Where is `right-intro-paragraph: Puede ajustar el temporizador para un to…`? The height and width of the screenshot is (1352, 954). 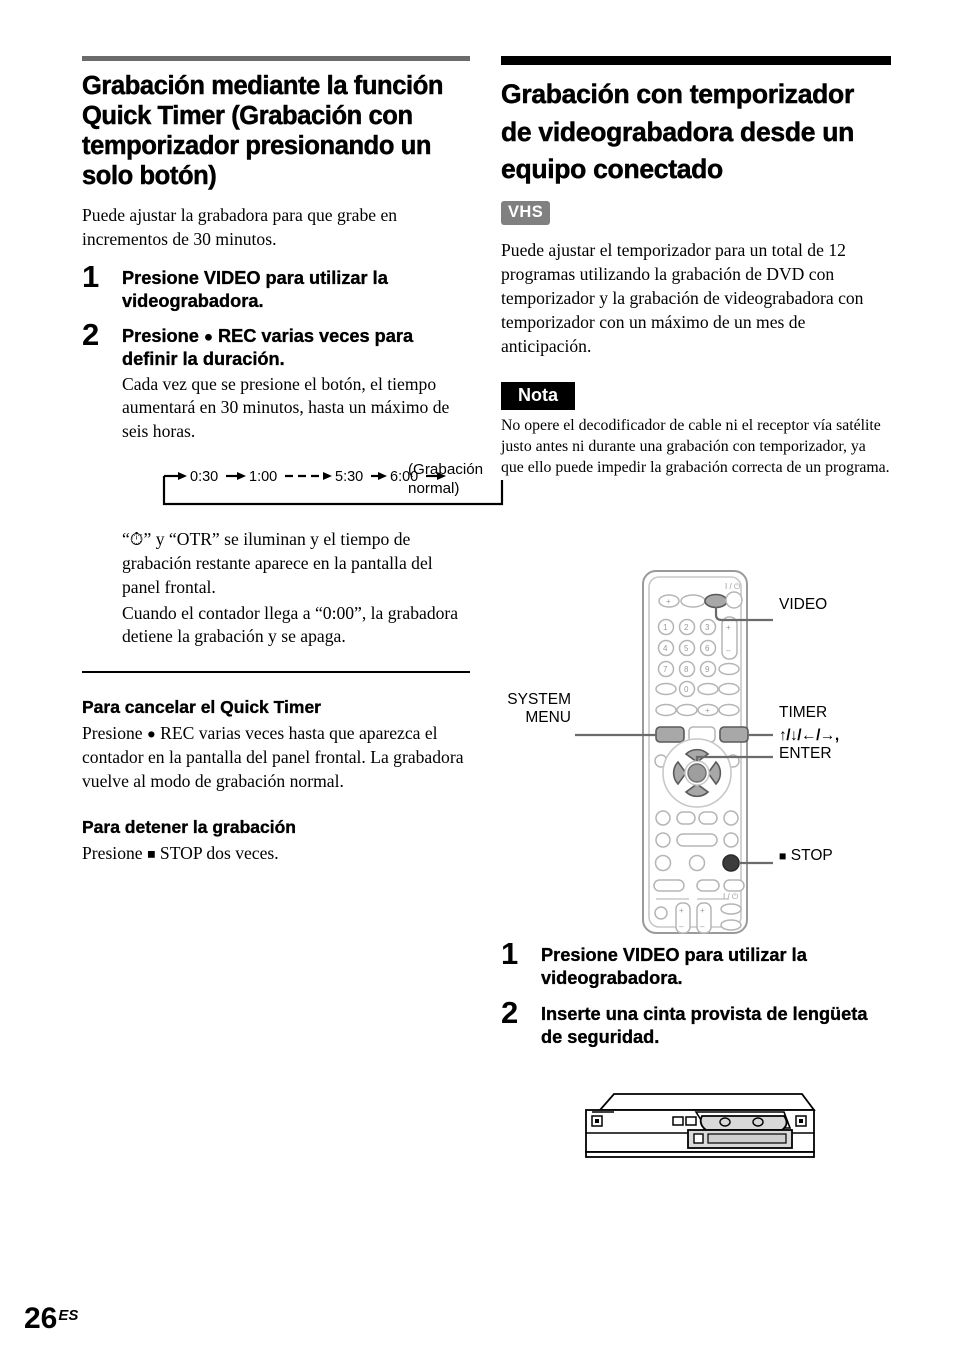
right-intro-paragraph: Puede ajustar el temporizador para un to… is located at coordinates (682, 297).